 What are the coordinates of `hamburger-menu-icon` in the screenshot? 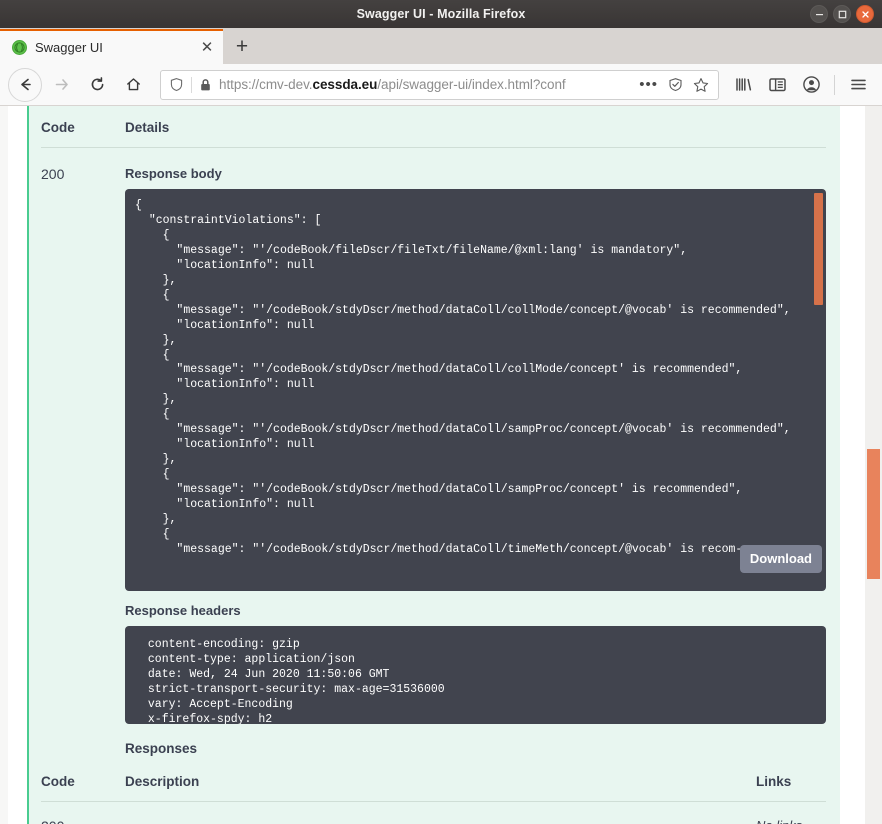 It's located at (858, 85).